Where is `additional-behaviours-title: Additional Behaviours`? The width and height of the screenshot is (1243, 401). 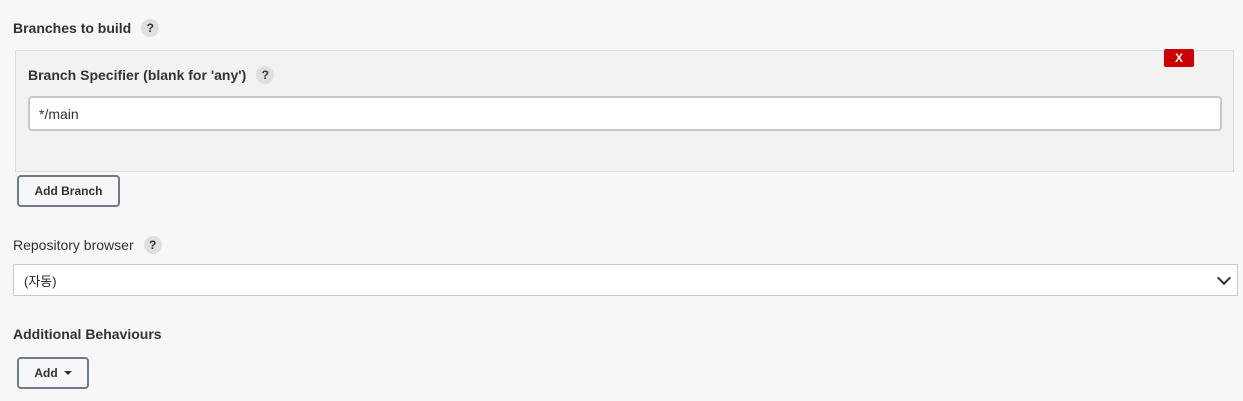 additional-behaviours-title: Additional Behaviours is located at coordinates (87, 334).